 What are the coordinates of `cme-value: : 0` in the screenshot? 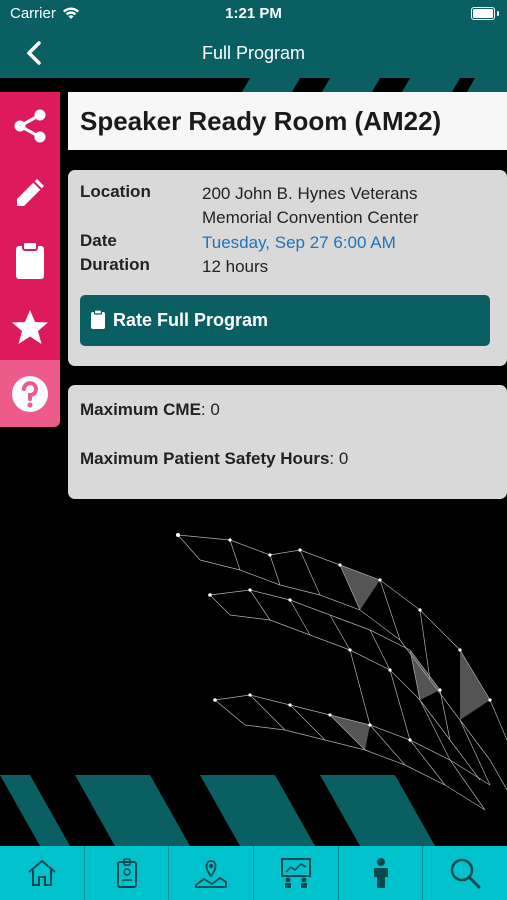 It's located at (210, 409).